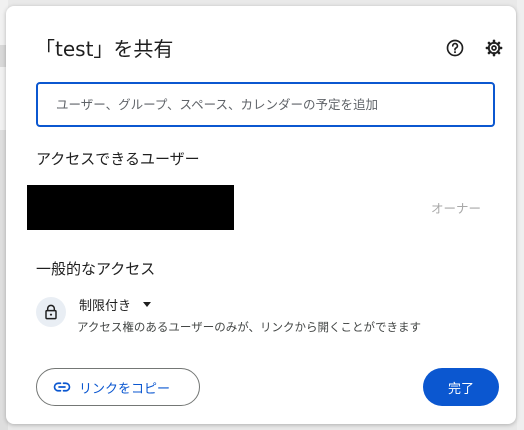  I want to click on lock-icon, so click(51, 312).